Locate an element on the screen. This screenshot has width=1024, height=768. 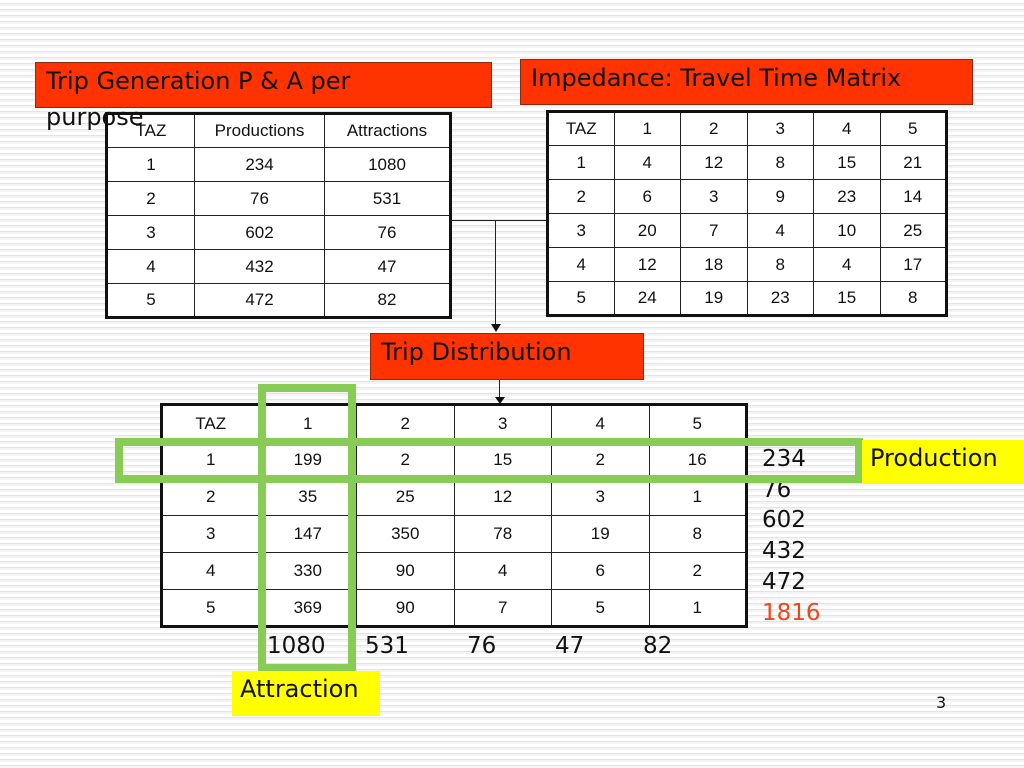
cell: 14 is located at coordinates (913, 196).